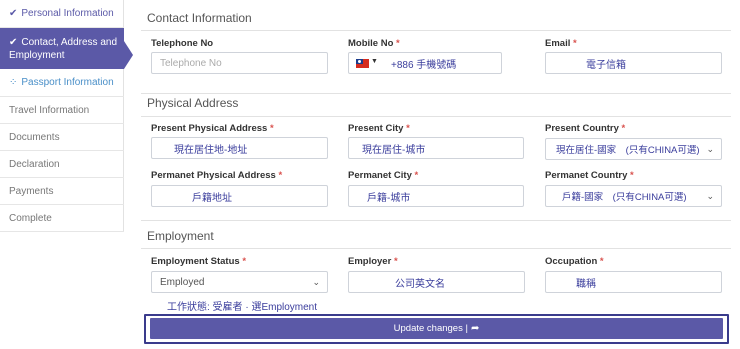 This screenshot has height=349, width=740. What do you see at coordinates (394, 150) in the screenshot?
I see `present-city-value: 現在居住-城市` at bounding box center [394, 150].